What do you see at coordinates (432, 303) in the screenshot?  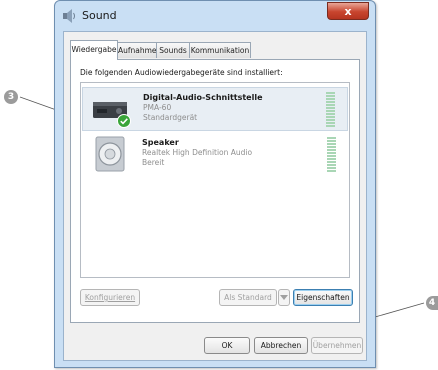 I see `callout-marker-right: 4` at bounding box center [432, 303].